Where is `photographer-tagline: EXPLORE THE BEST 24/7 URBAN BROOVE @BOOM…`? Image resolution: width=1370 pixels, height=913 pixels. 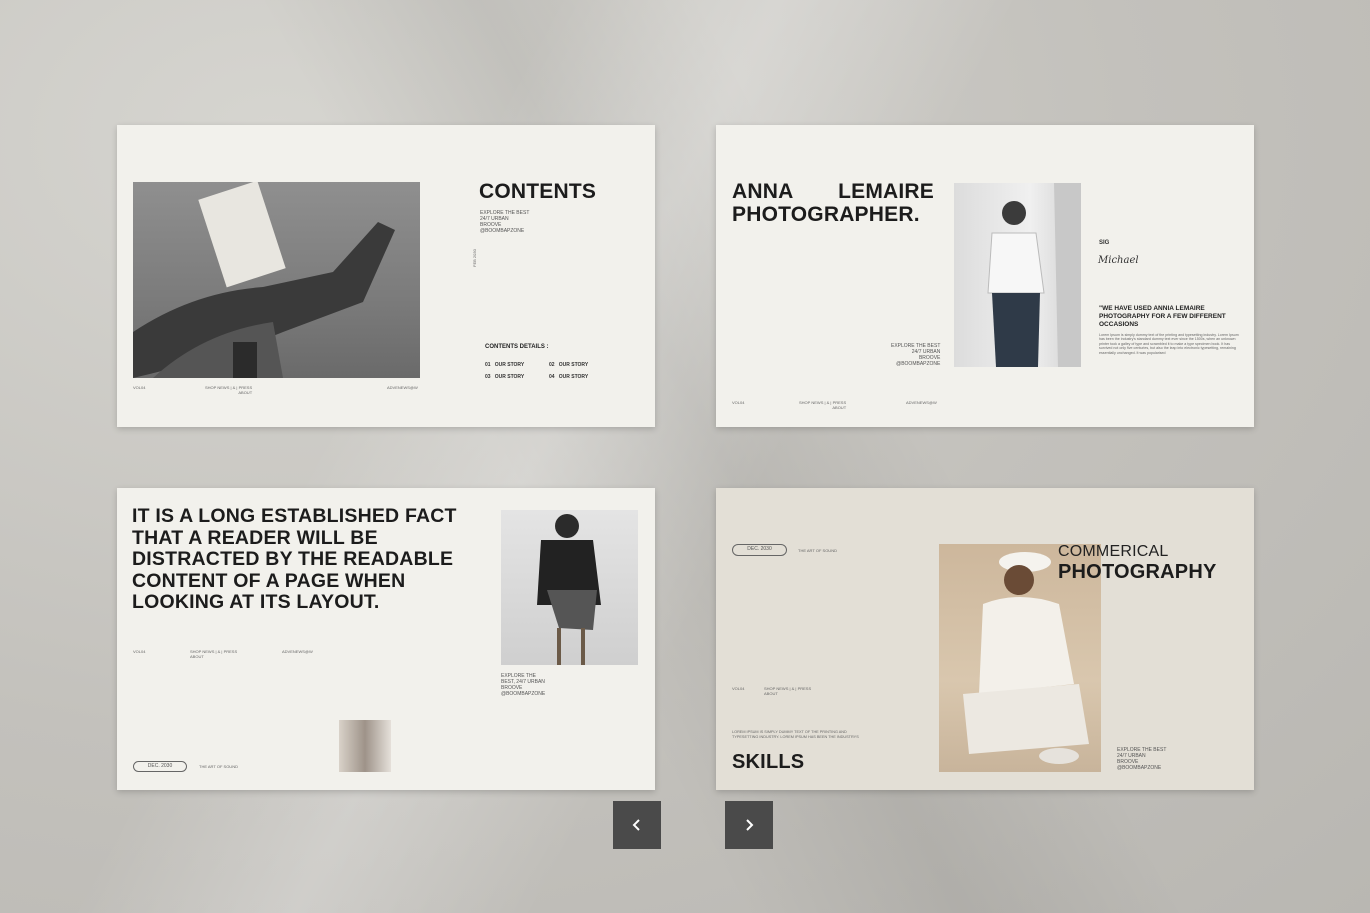
photographer-tagline: EXPLORE THE BEST 24/7 URBAN BROOVE @BOOM… is located at coordinates (916, 355).